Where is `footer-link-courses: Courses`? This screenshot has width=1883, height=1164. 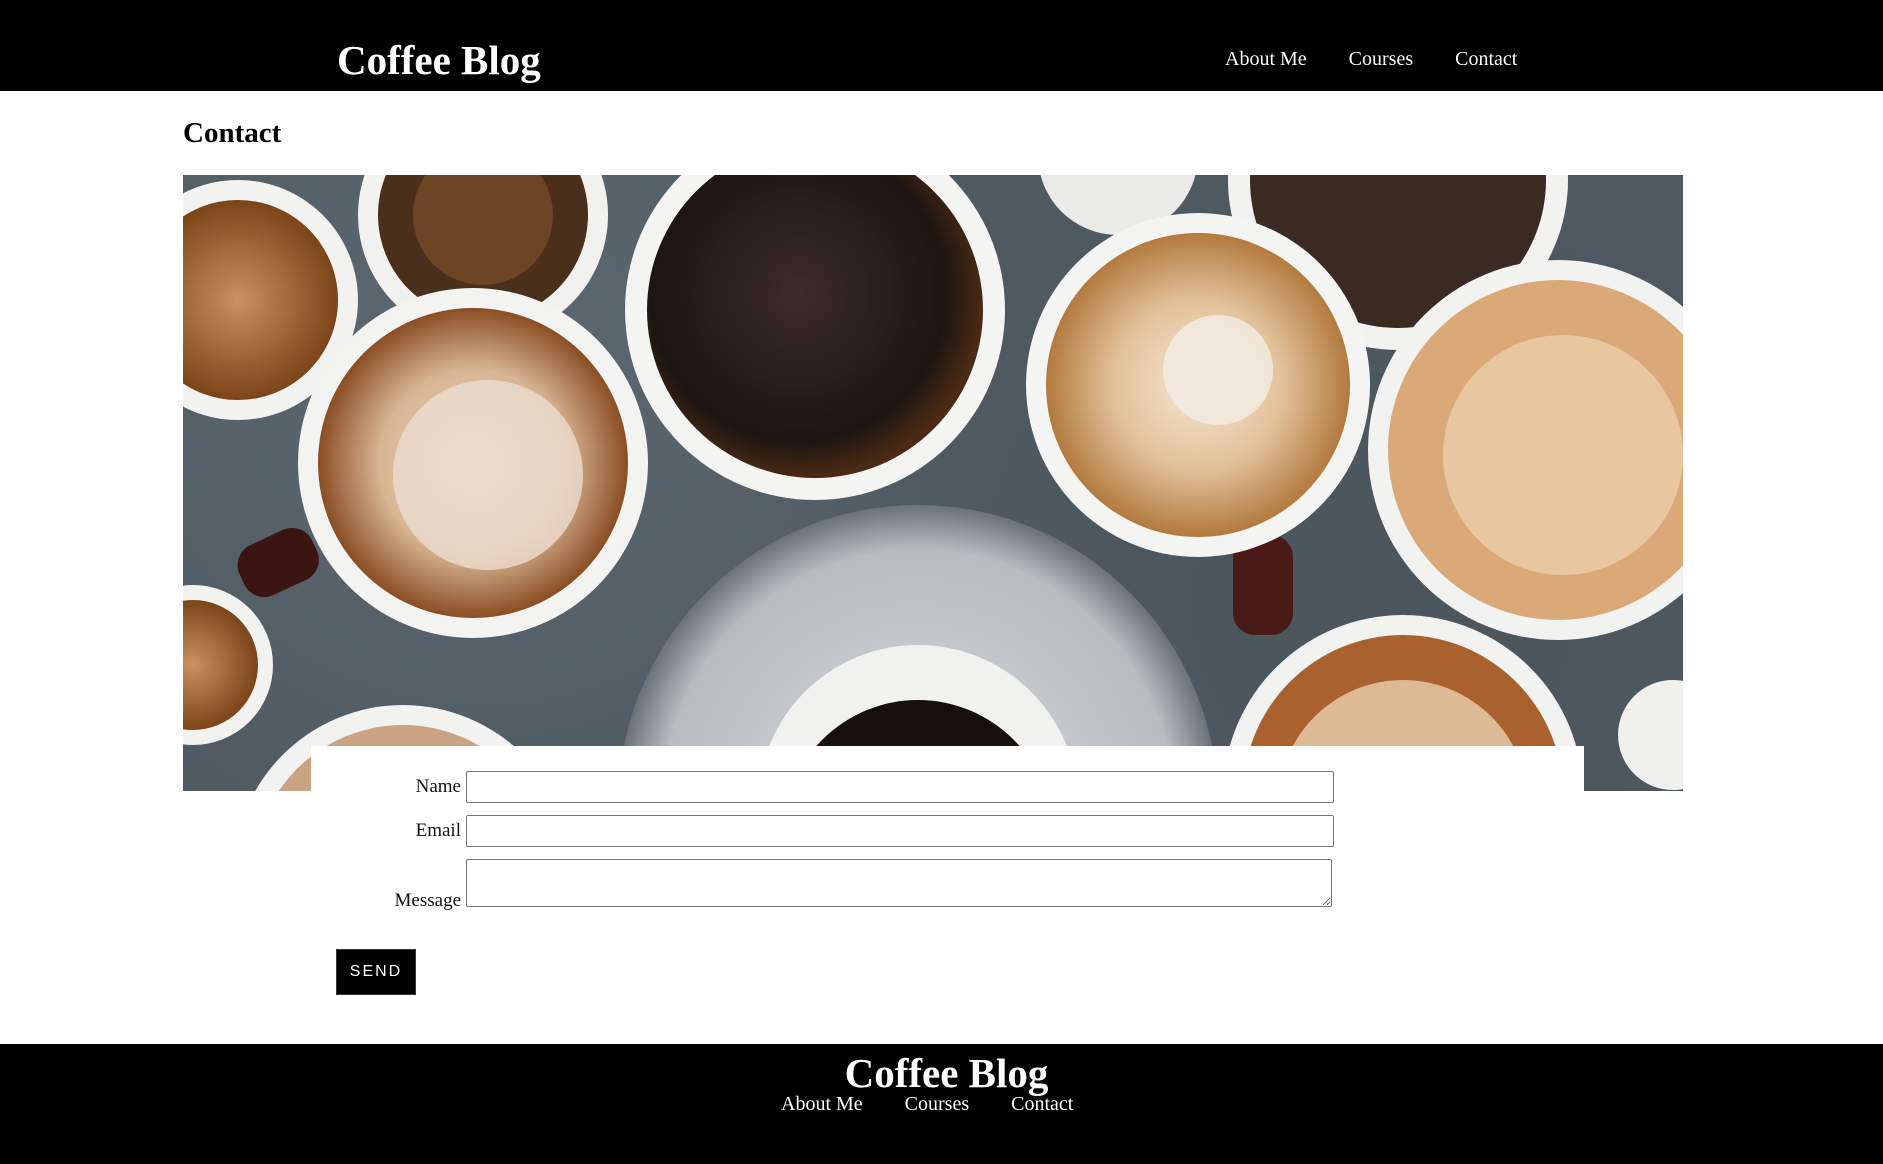 footer-link-courses: Courses is located at coordinates (937, 1104).